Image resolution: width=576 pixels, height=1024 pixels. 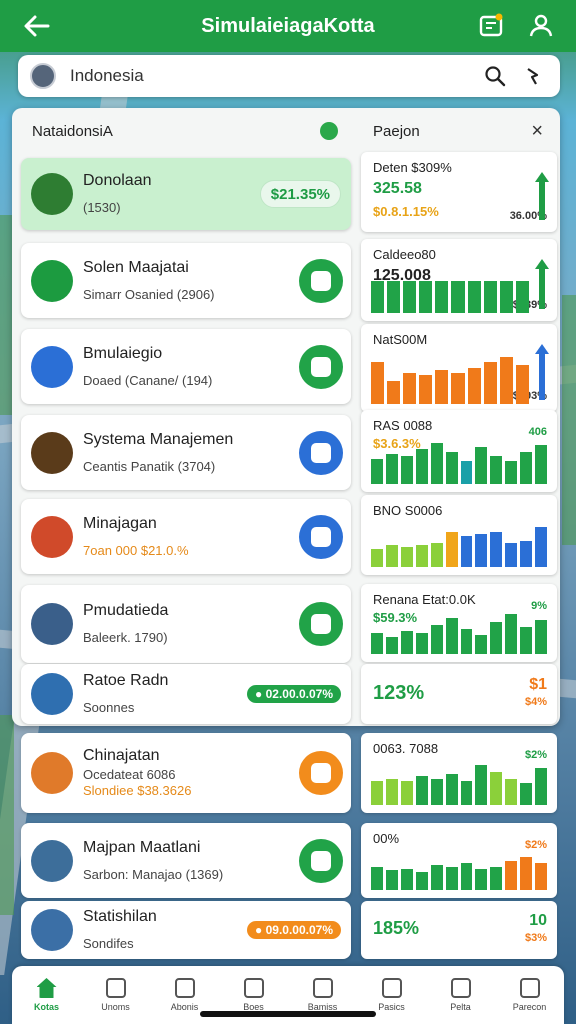 What do you see at coordinates (459, 930) in the screenshot?
I see `stat-card: 185% 10 $3%` at bounding box center [459, 930].